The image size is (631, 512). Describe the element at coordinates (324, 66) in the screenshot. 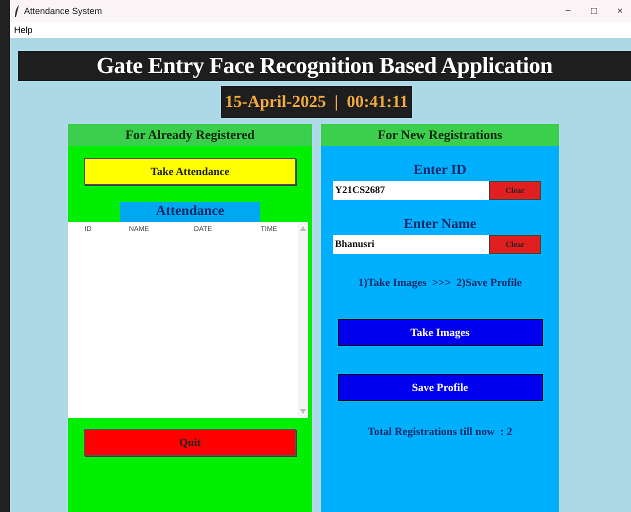

I see `app-title: Gate Entry Face Recognition Based Application` at that location.